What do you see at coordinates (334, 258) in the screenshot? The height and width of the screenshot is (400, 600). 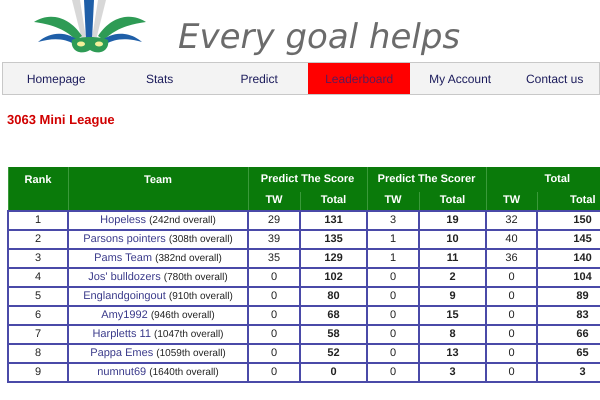 I see `table-cell: 129` at bounding box center [334, 258].